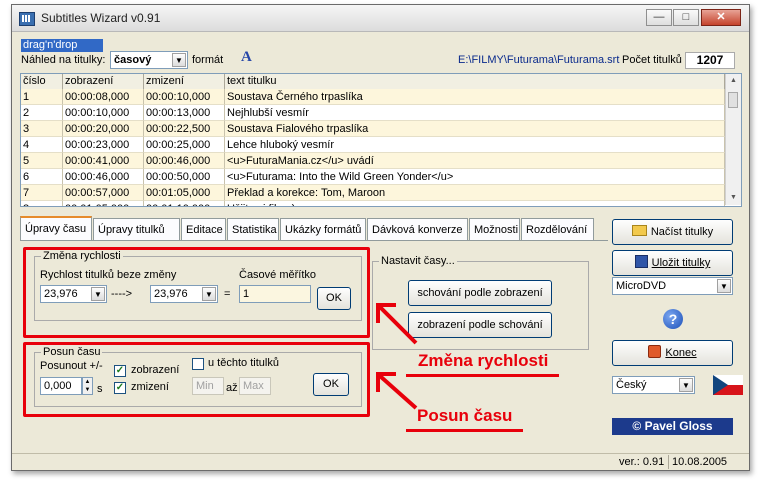 This screenshot has height=482, width=760. What do you see at coordinates (686, 385) in the screenshot?
I see `chevron-down-icon: ▼` at bounding box center [686, 385].